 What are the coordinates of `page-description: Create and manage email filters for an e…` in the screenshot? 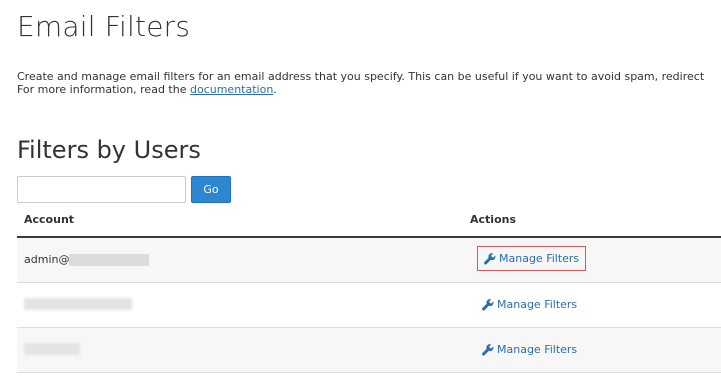 It's located at (369, 83).